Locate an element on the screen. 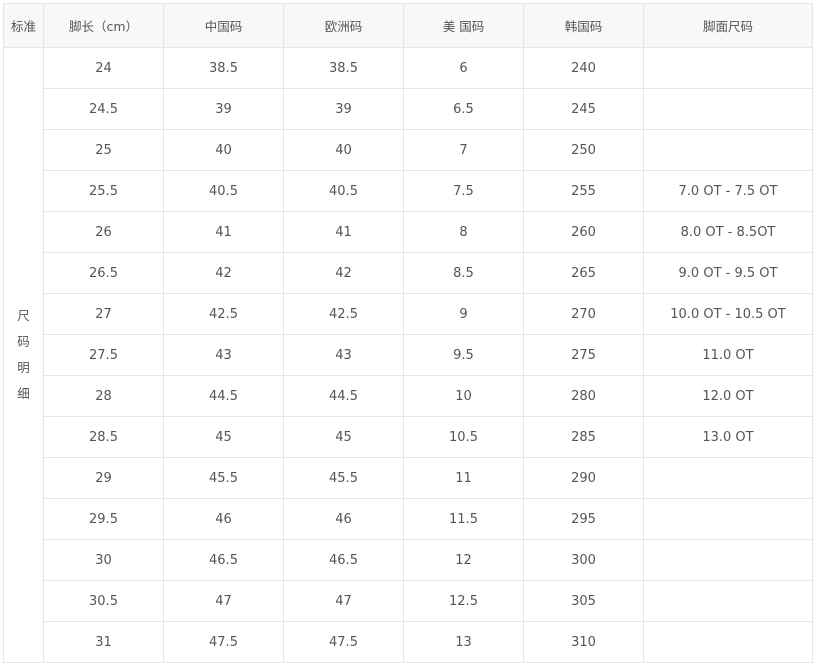 The width and height of the screenshot is (816, 666). cell-eu-size: 46 is located at coordinates (343, 519).